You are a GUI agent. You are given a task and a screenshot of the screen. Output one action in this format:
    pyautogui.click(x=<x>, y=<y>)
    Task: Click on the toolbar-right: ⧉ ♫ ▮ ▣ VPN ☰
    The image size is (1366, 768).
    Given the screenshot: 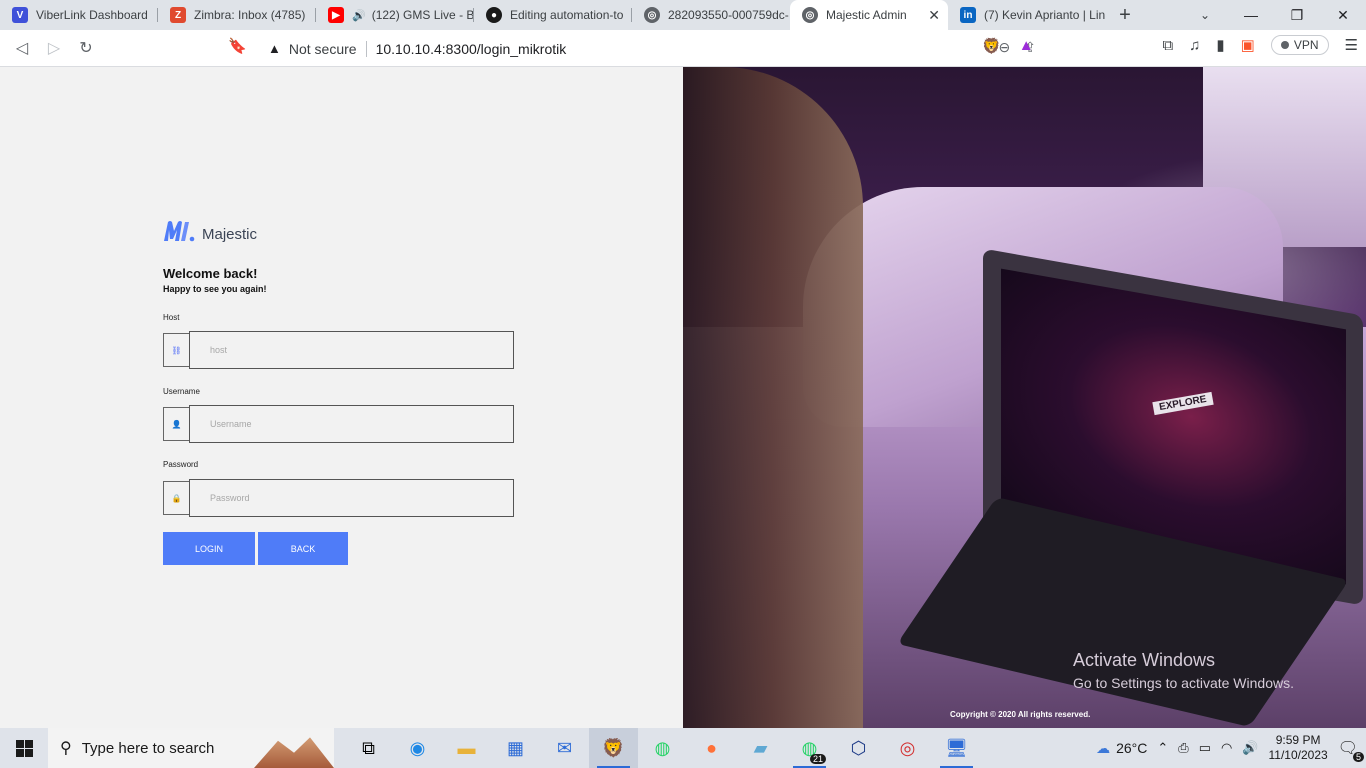 What is the action you would take?
    pyautogui.click(x=1260, y=45)
    